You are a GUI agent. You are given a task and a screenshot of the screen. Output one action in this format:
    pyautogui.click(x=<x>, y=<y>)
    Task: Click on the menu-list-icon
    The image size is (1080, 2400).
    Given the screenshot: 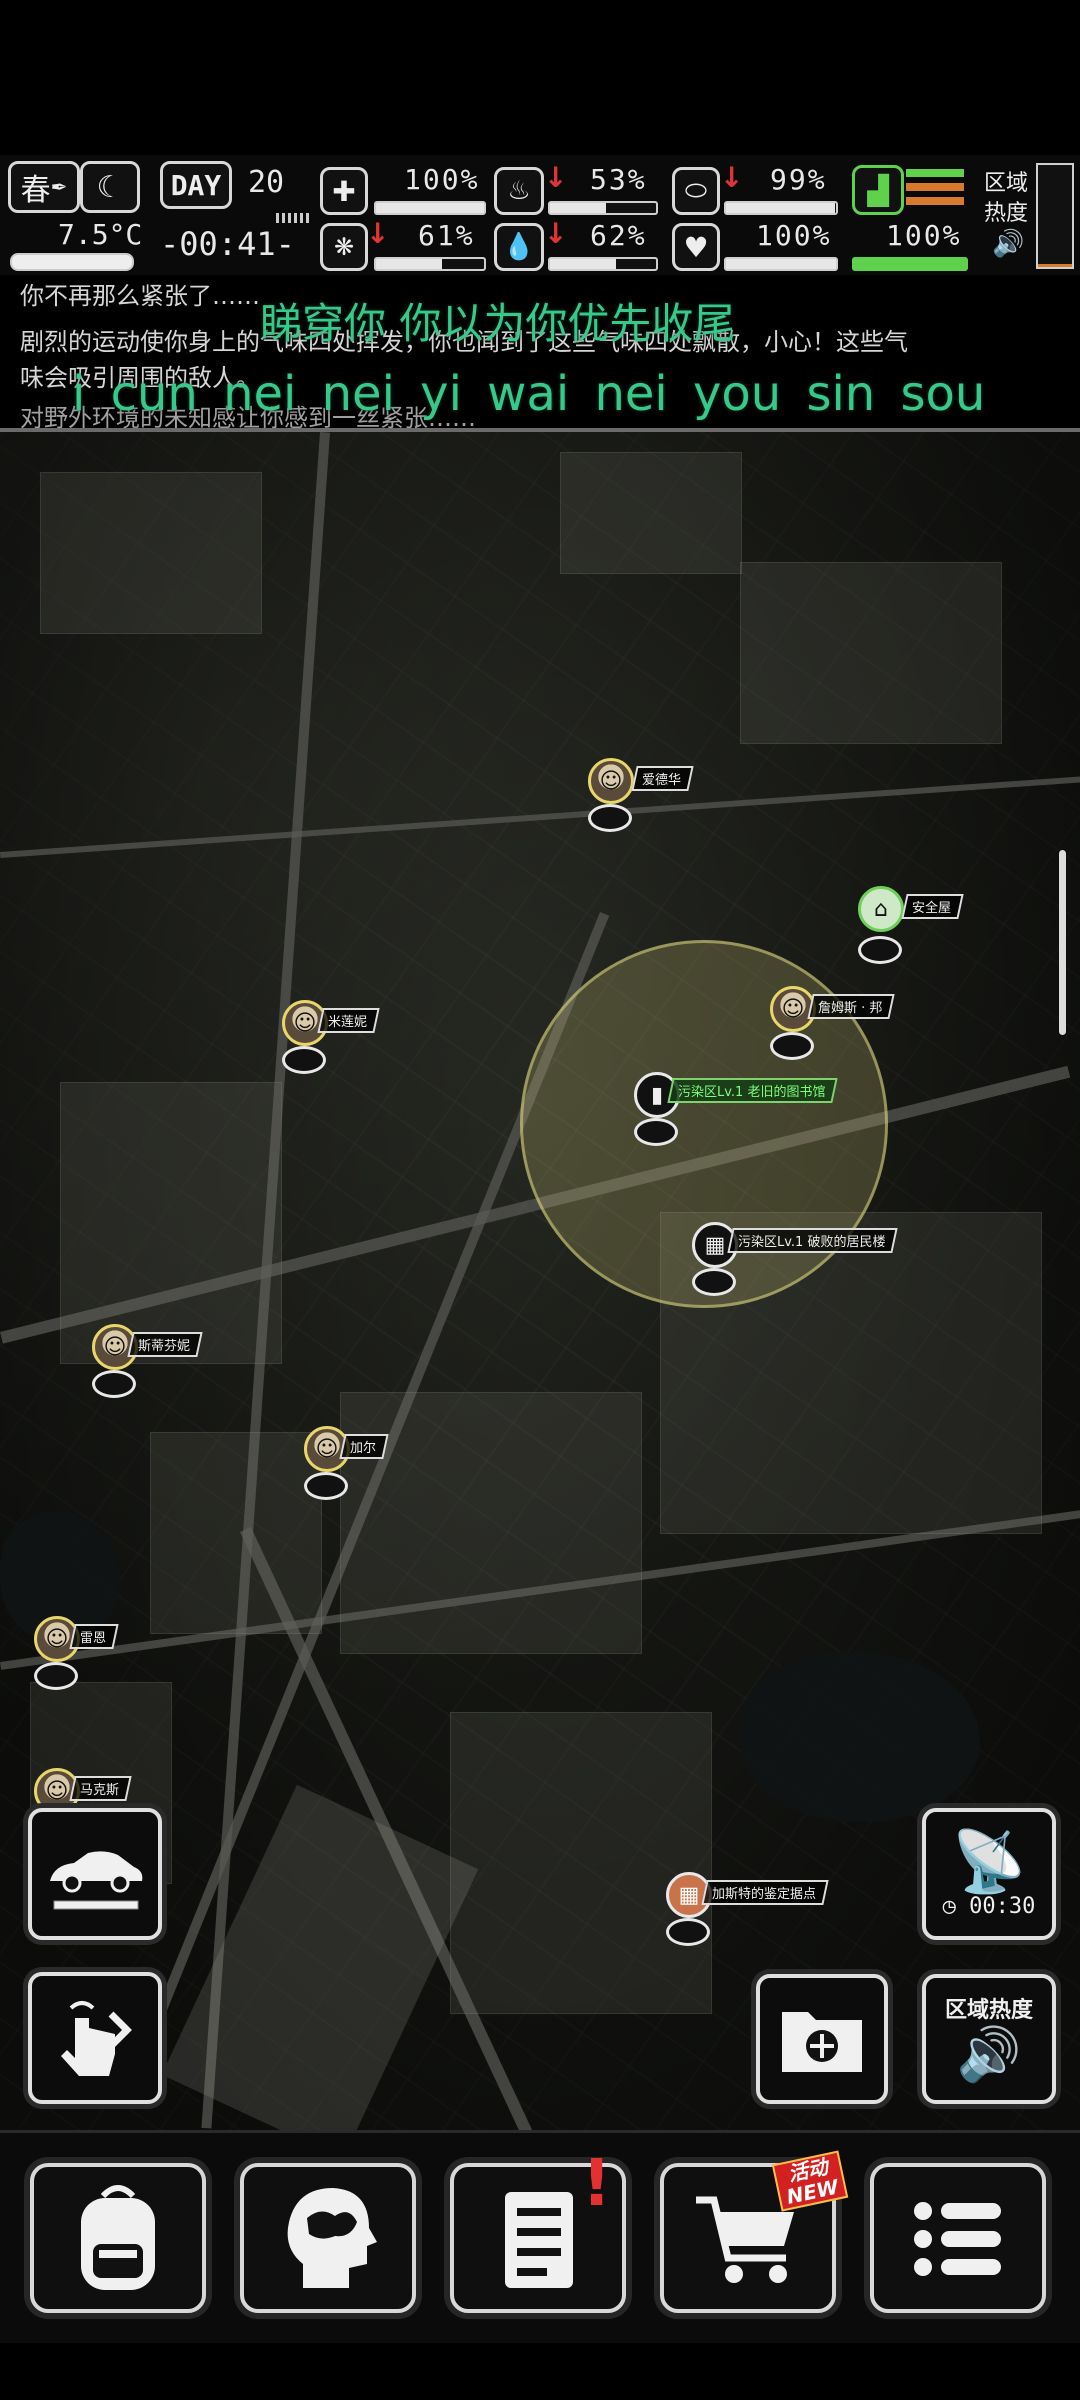 What is the action you would take?
    pyautogui.click(x=957, y=2239)
    